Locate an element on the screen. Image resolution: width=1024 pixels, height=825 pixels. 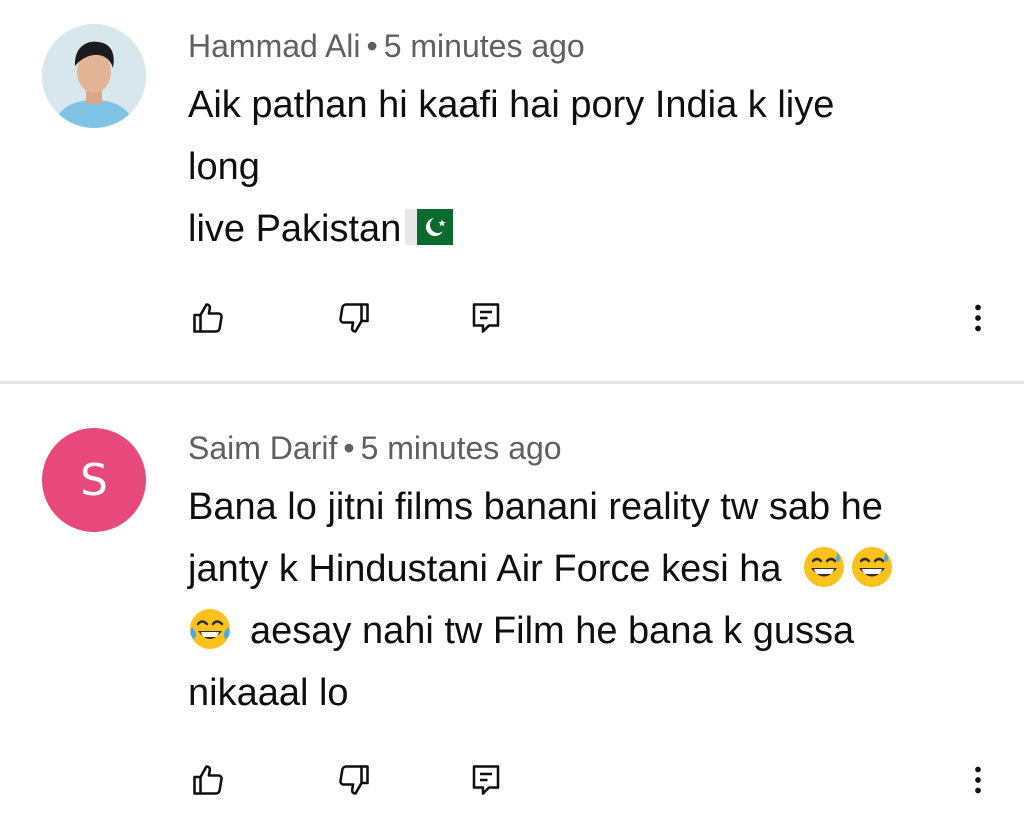
comment-line-with-flag: live Pakistan is located at coordinates (588, 229).